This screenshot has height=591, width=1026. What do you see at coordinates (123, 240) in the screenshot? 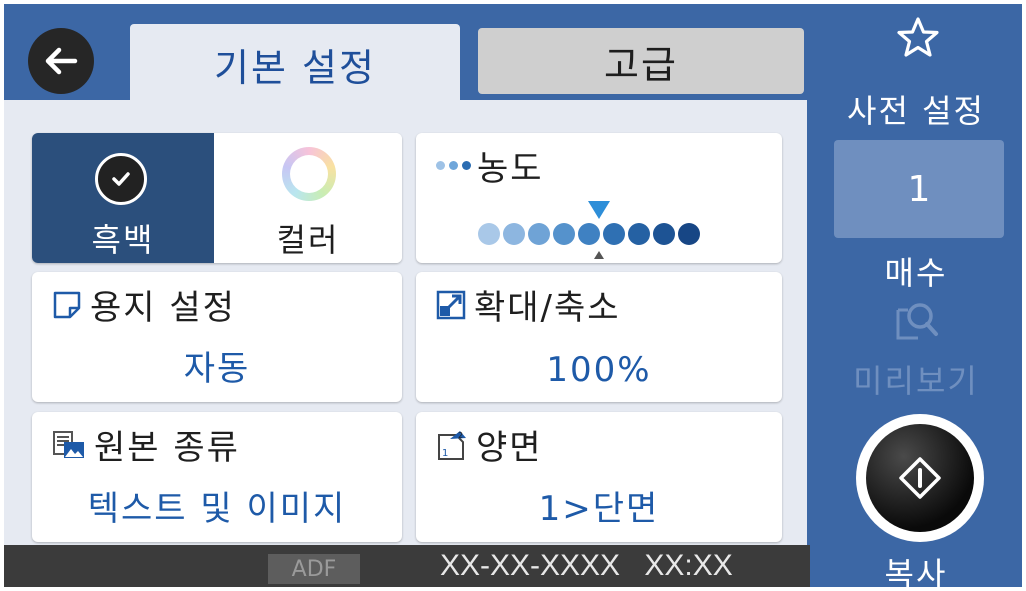
I see `mode-bw-label: 흑백` at bounding box center [123, 240].